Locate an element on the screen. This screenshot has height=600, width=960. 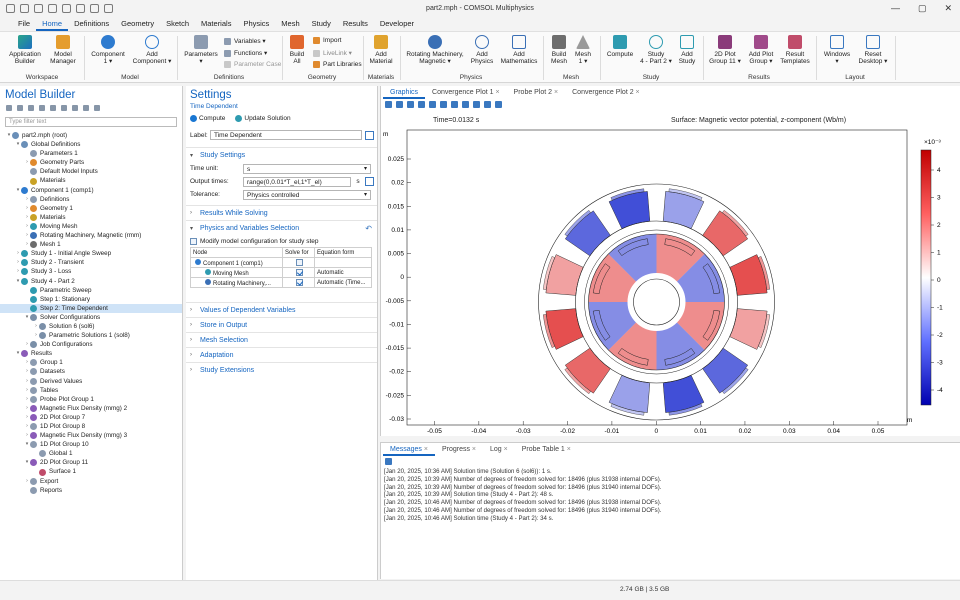
paste-icon is located at coordinates (94, 8).